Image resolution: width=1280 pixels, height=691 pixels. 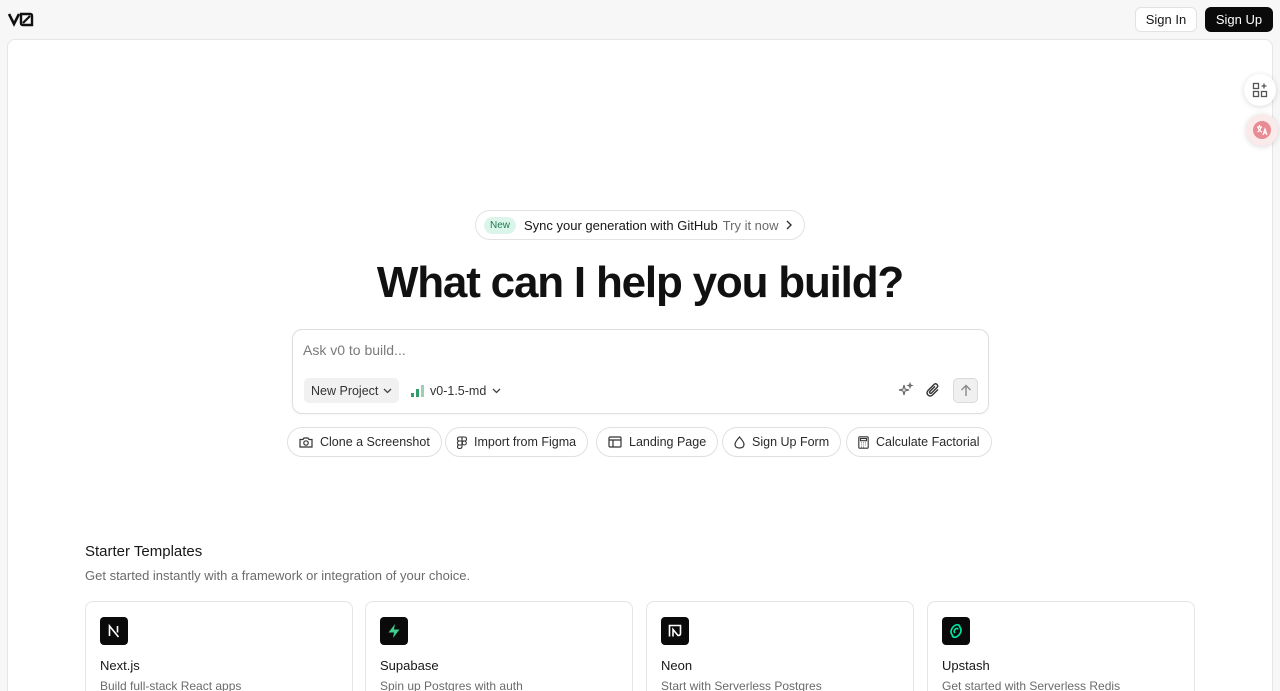 I want to click on chip-label: Landing Page, so click(x=668, y=442).